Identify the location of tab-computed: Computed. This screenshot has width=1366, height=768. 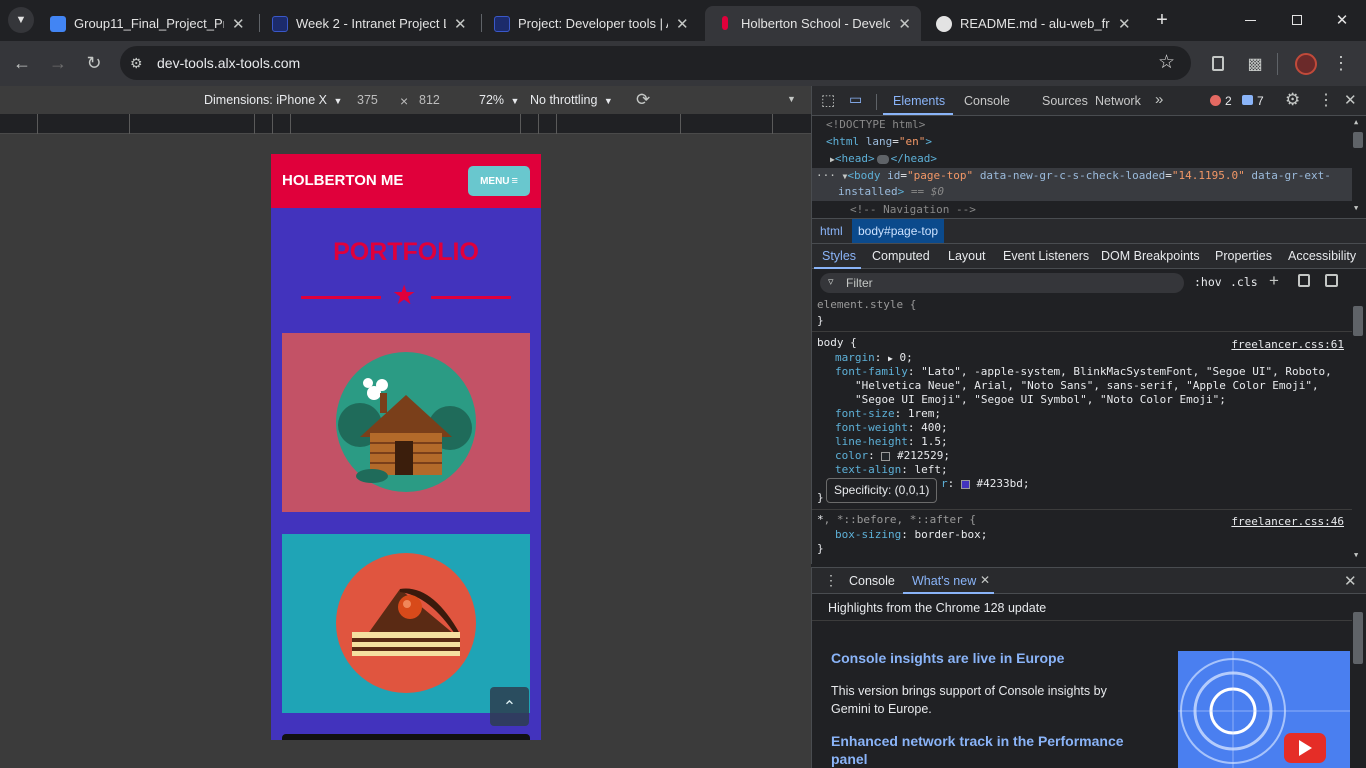
(901, 256).